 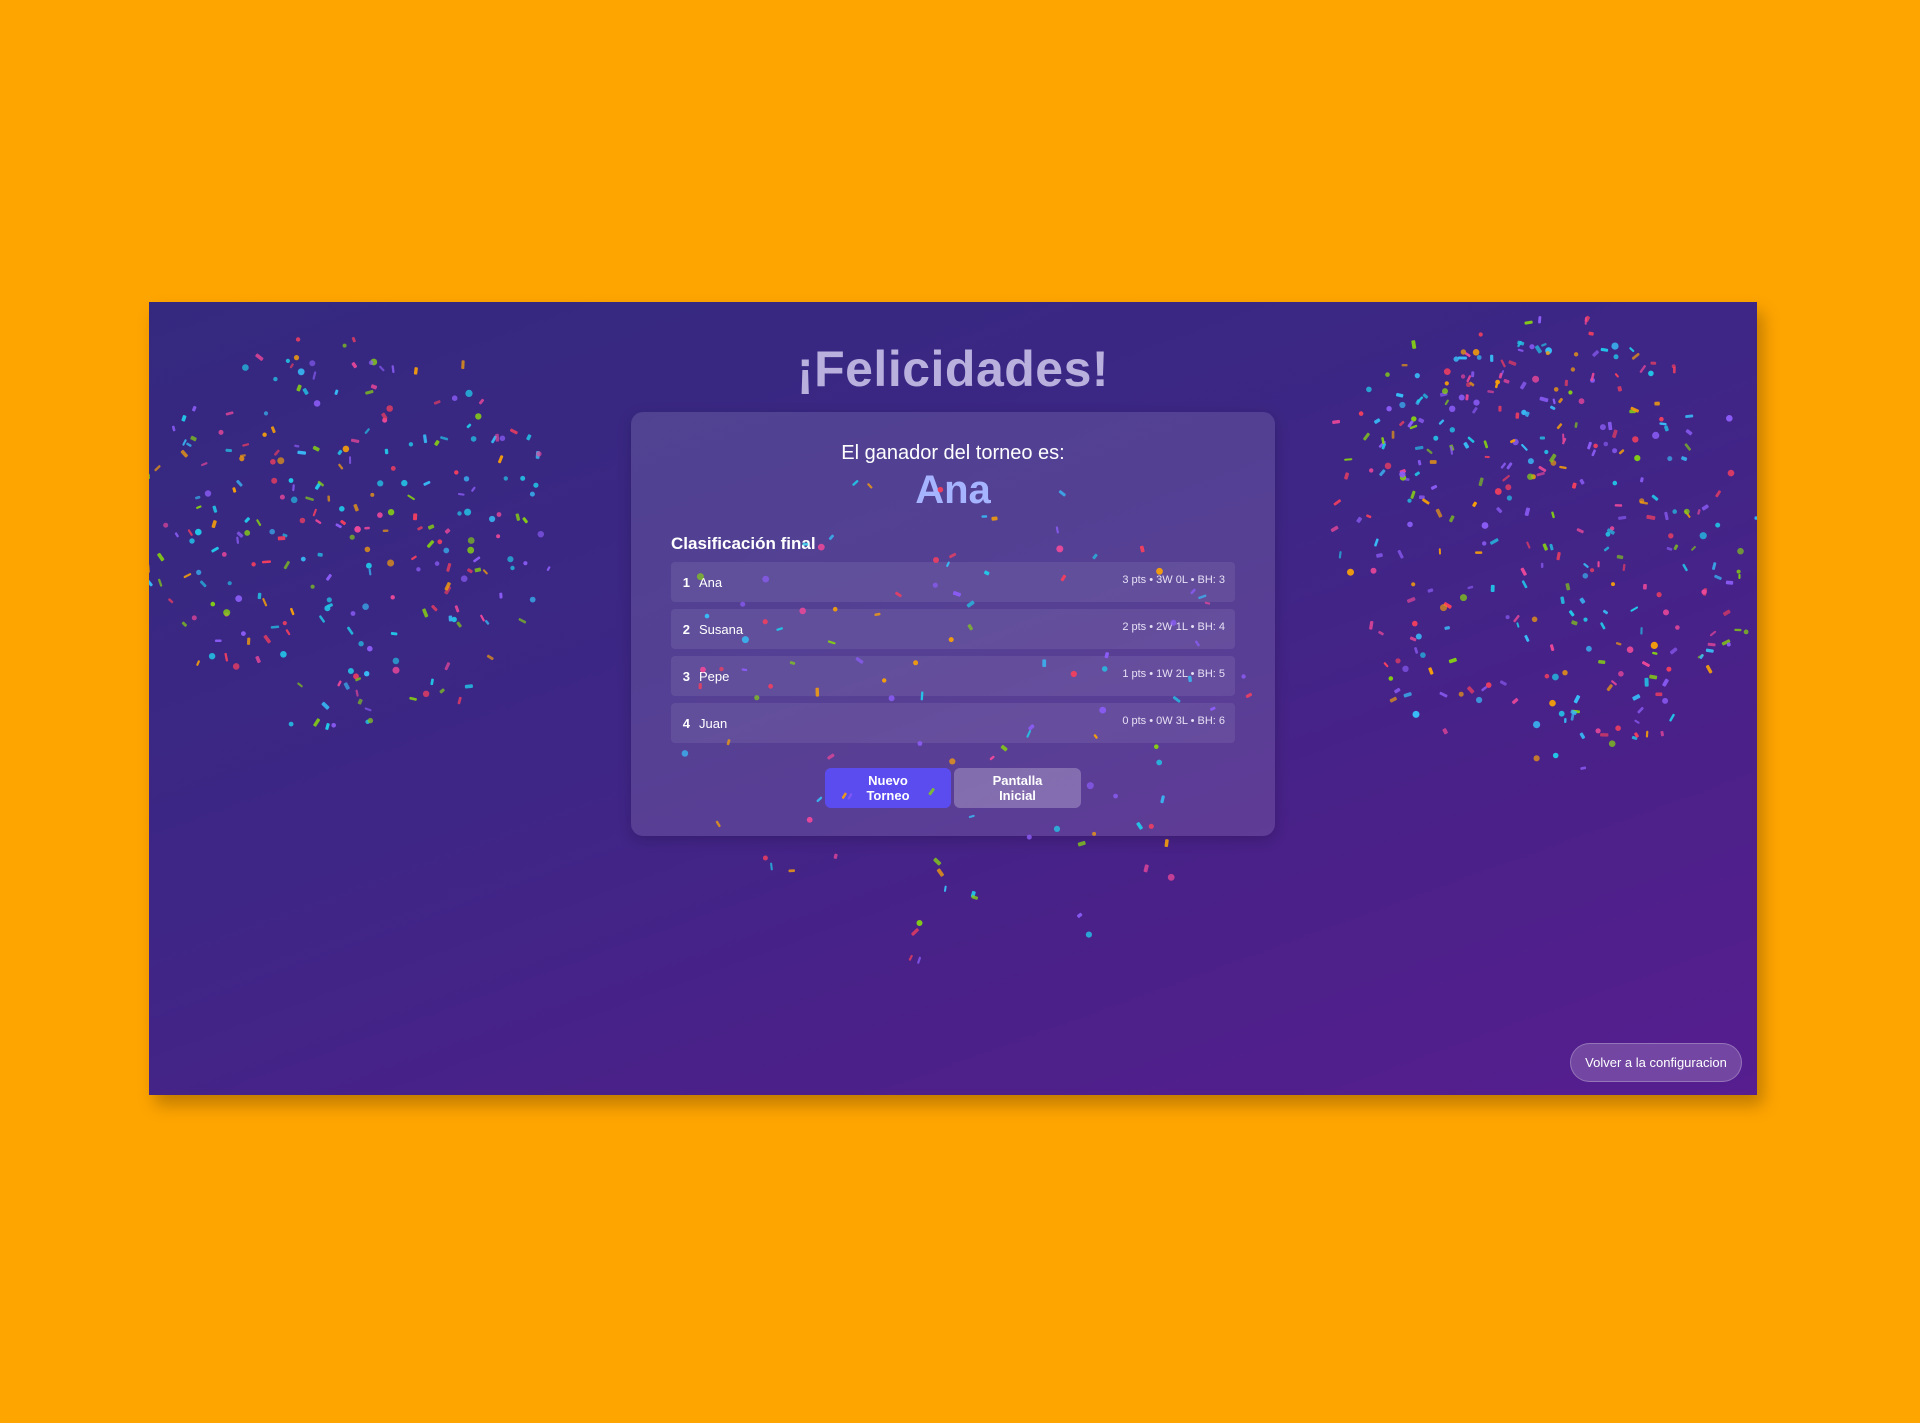 I want to click on standings-row: 3 Pepe 1 pts • 1W 2L • BH: 5, so click(x=953, y=676).